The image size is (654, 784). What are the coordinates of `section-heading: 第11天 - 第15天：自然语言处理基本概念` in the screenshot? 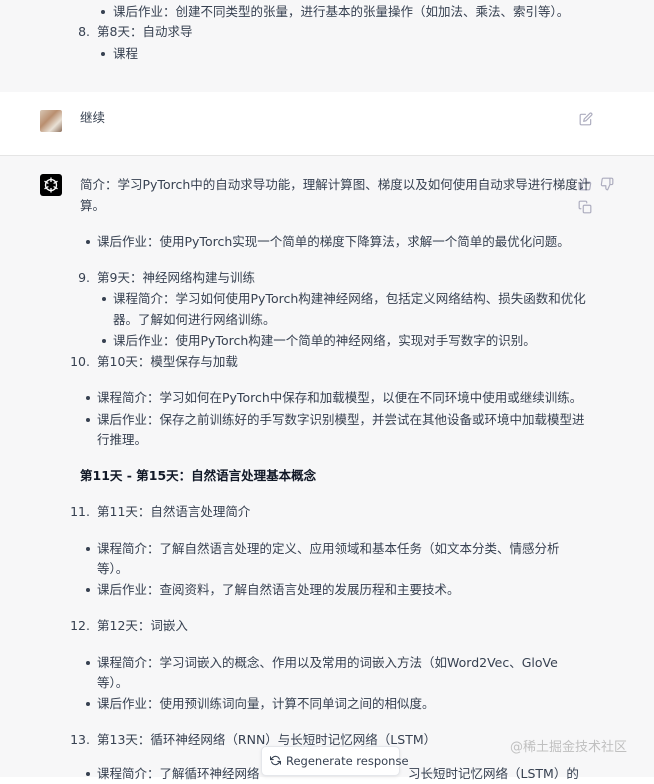 It's located at (198, 475).